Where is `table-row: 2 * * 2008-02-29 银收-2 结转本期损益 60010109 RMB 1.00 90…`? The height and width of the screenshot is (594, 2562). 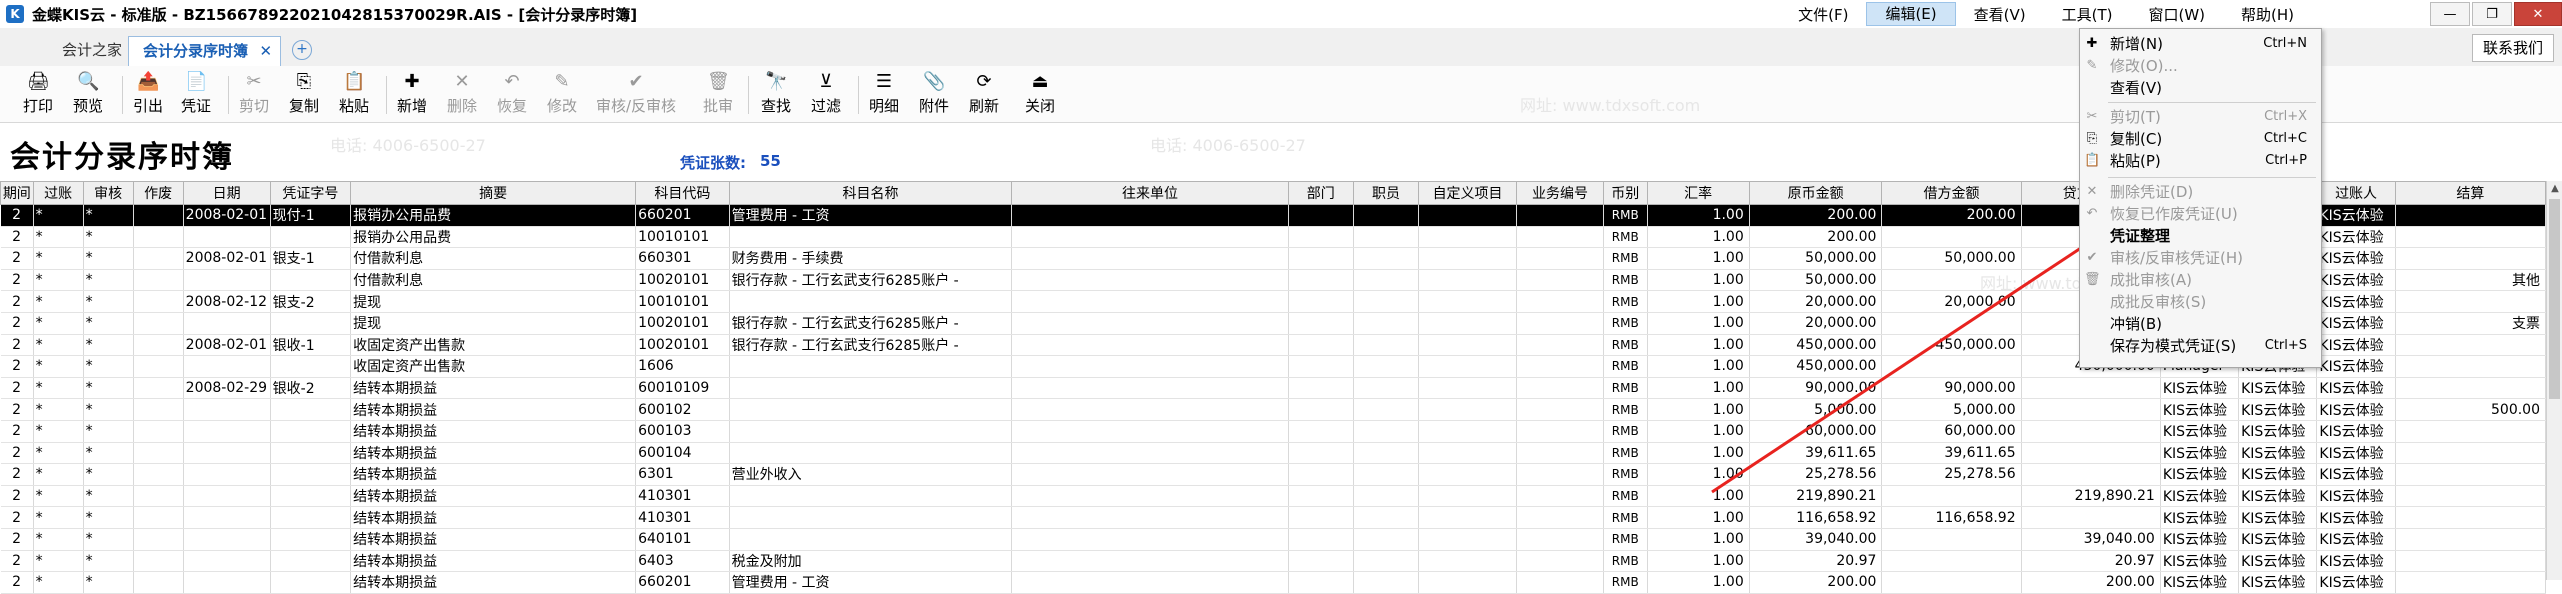
table-row: 2 * * 2008-02-29 银收-2 结转本期损益 60010109 RMB 1.00 90… is located at coordinates (1273, 388).